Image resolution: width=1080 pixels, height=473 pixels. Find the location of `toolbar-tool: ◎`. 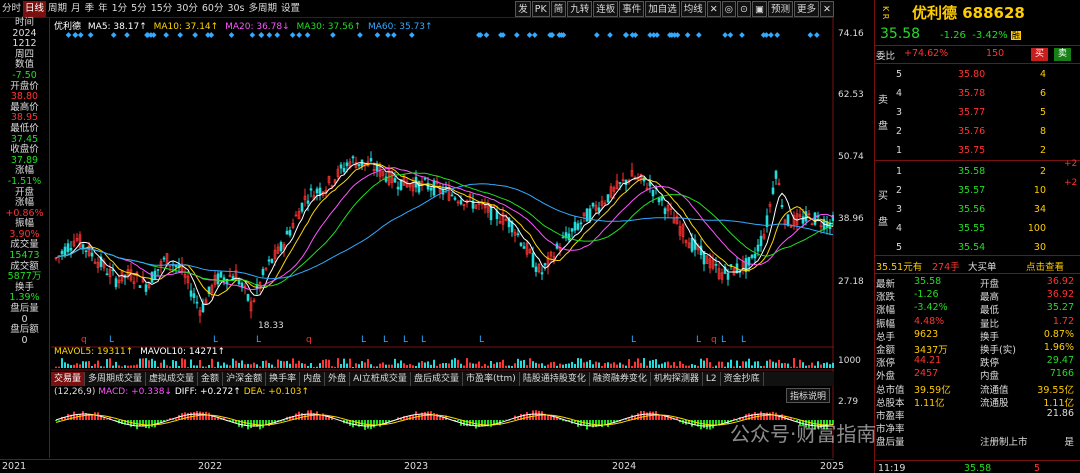

toolbar-tool: ◎ is located at coordinates (729, 8).